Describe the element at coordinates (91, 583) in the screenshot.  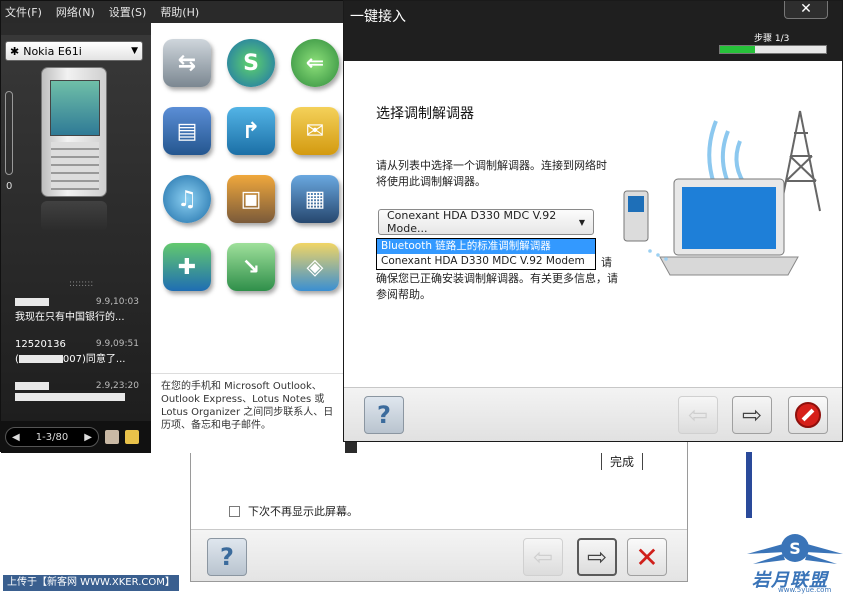
I see `upload-note: 上传于【新客网 WWW.XKER.COM】` at that location.